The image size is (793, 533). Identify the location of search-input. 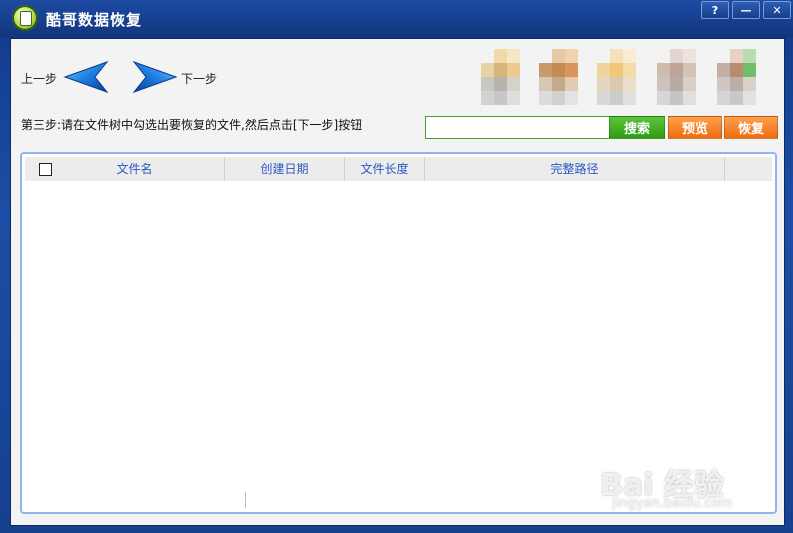
(517, 127).